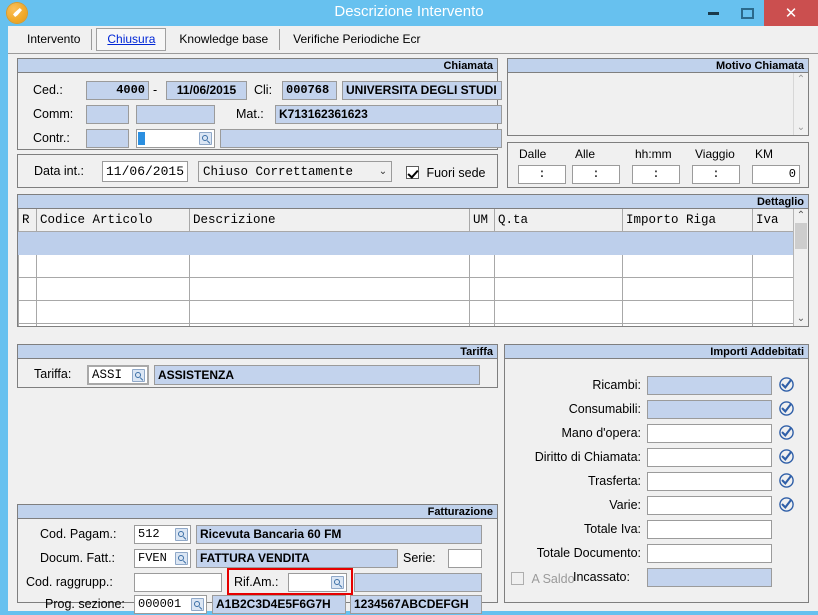 The image size is (818, 615). What do you see at coordinates (772, 220) in the screenshot?
I see `col-iva: Iva` at bounding box center [772, 220].